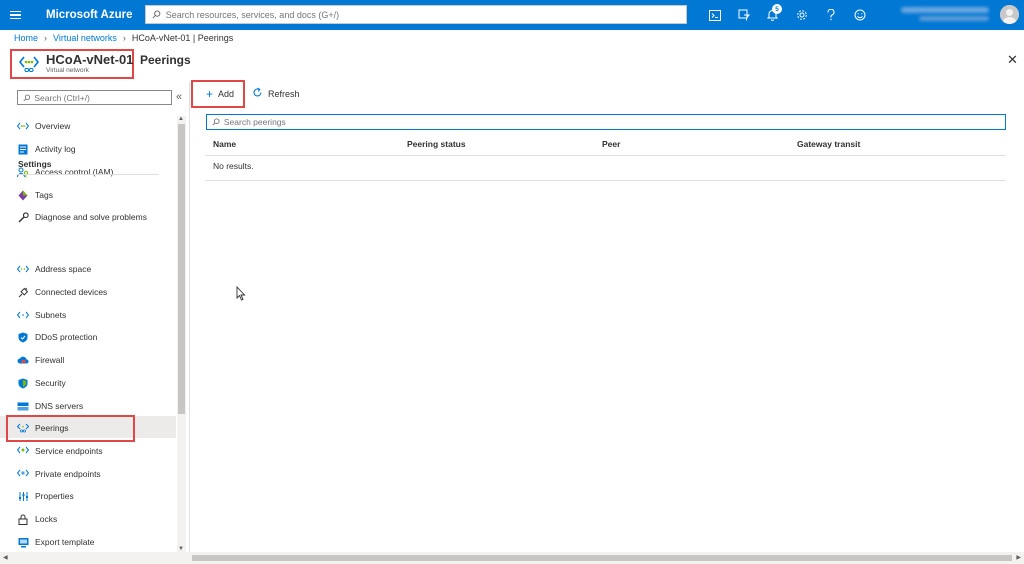  I want to click on sidebar-item-connected-devices: Connected devices, so click(92, 292).